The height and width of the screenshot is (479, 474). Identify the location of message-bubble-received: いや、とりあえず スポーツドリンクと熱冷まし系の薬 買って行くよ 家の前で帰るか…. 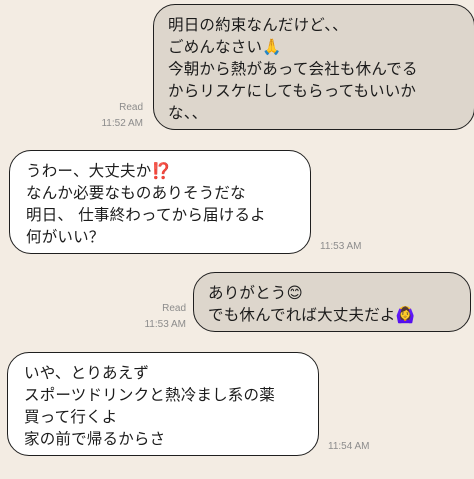
(163, 404).